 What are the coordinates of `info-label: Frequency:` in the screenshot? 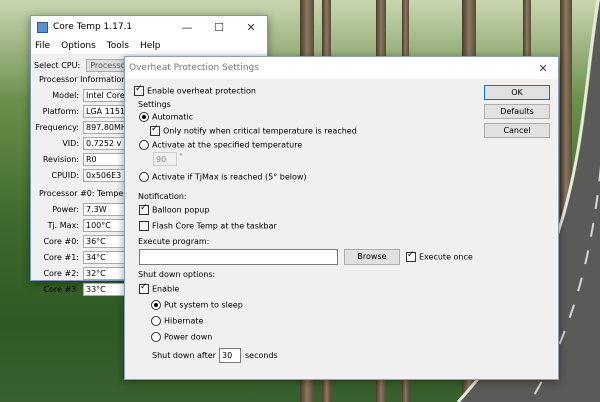 It's located at (57, 127).